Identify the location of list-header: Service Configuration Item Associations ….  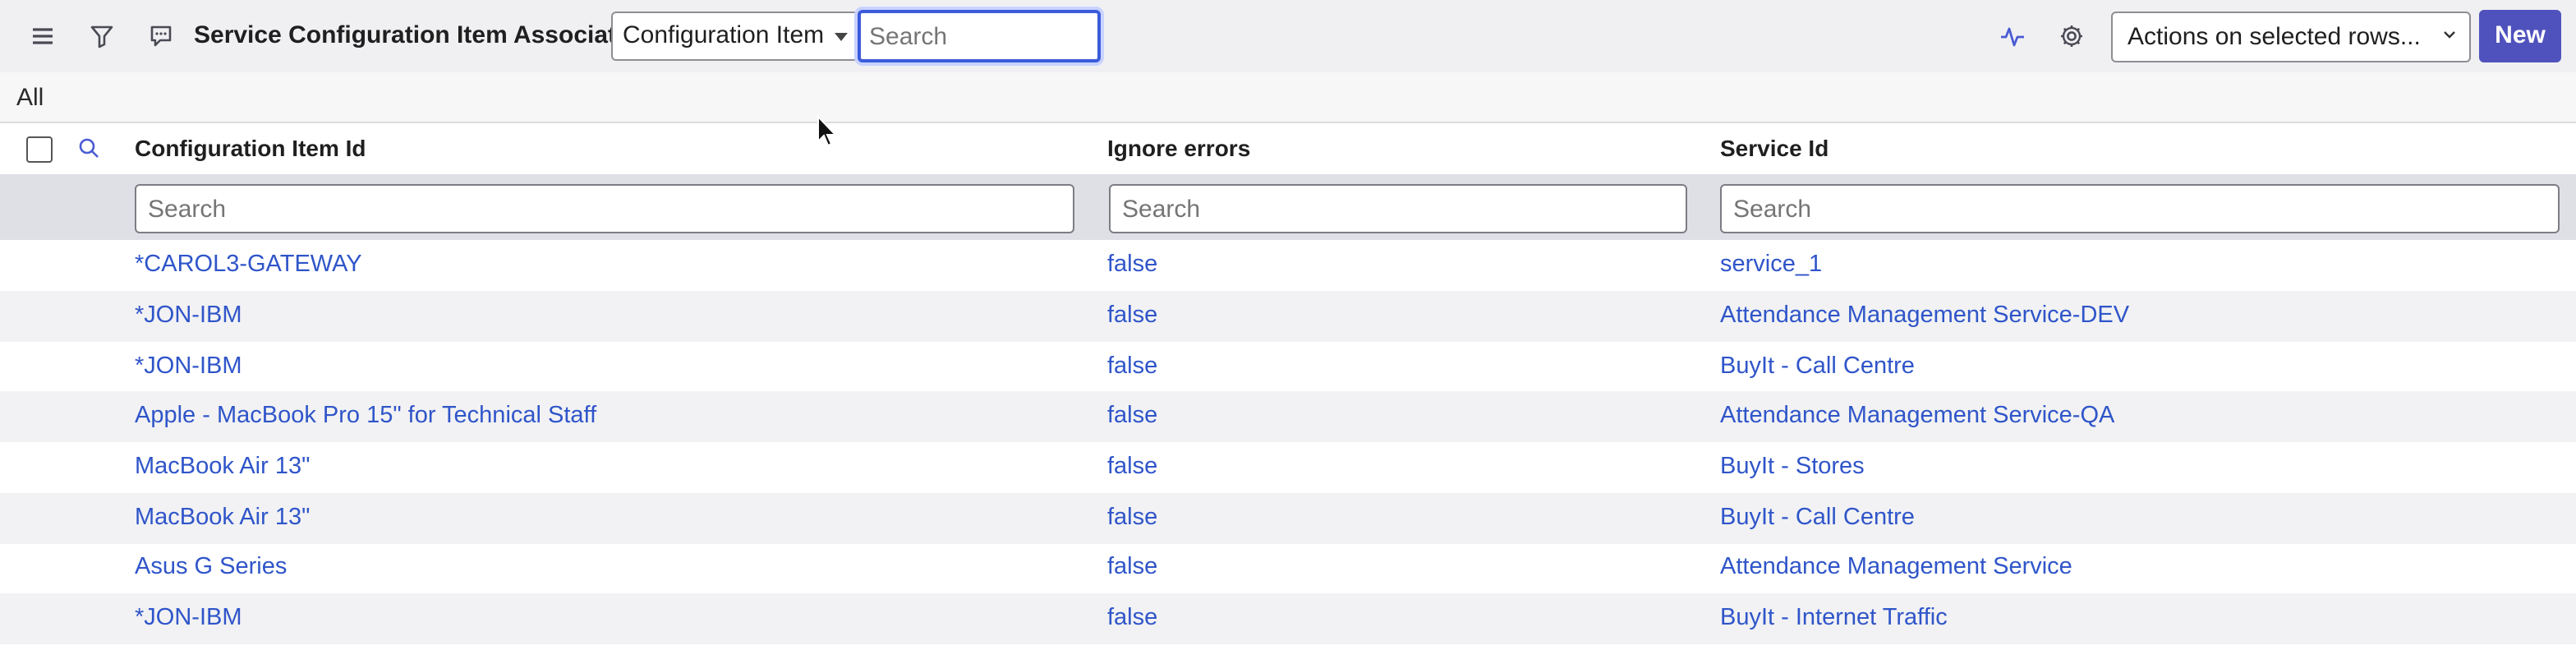
(1288, 36).